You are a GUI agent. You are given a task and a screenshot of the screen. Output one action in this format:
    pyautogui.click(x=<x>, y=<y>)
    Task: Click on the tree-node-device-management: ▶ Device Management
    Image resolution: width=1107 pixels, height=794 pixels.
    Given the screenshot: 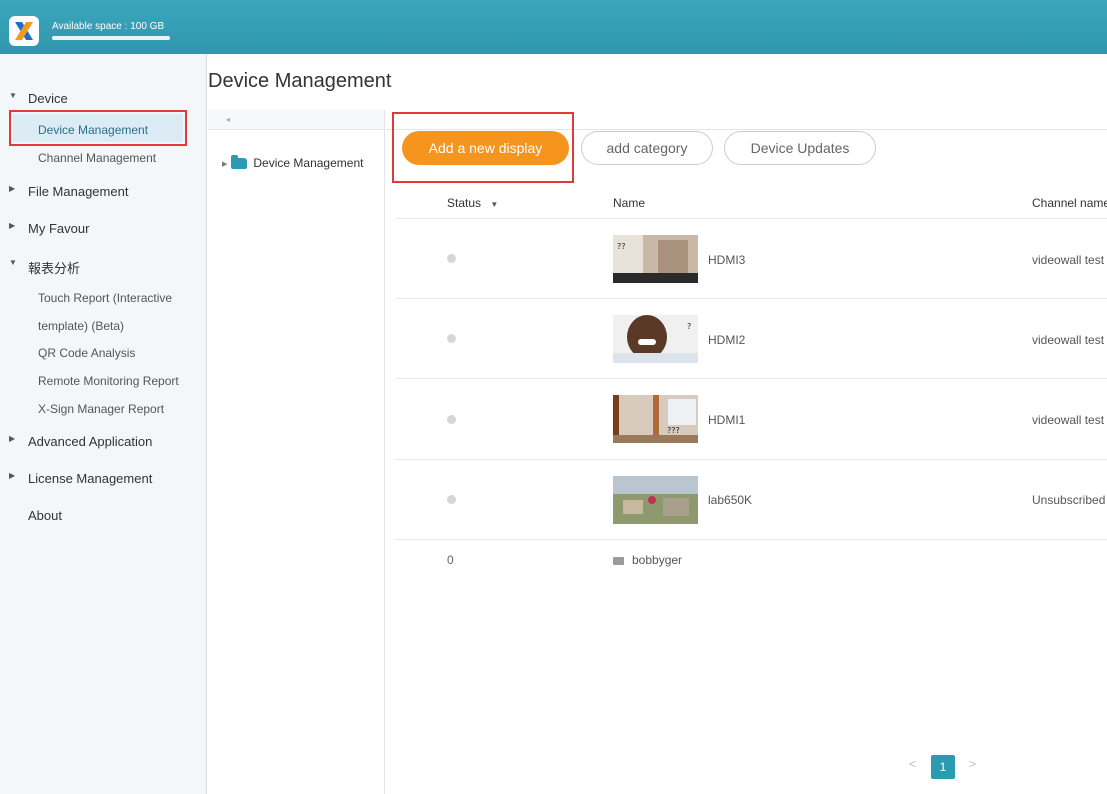 What is the action you would take?
    pyautogui.click(x=293, y=162)
    